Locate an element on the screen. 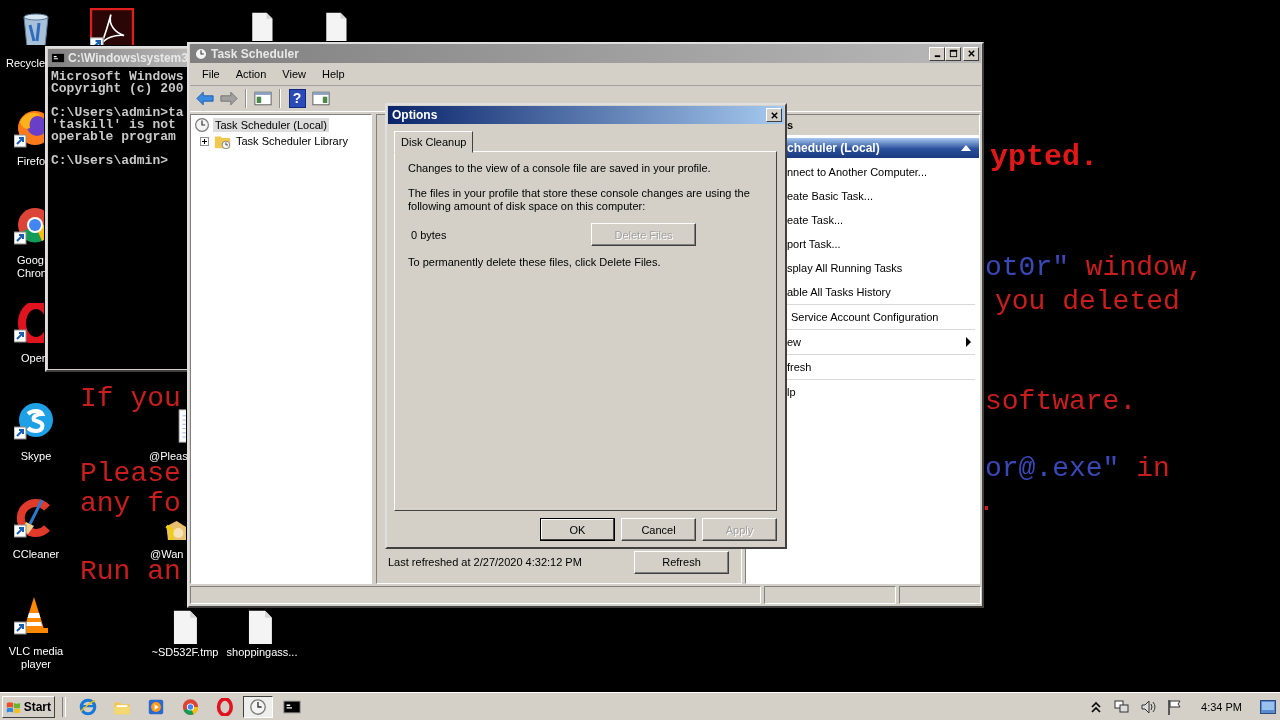  submenu-arrow-icon is located at coordinates (968, 342).